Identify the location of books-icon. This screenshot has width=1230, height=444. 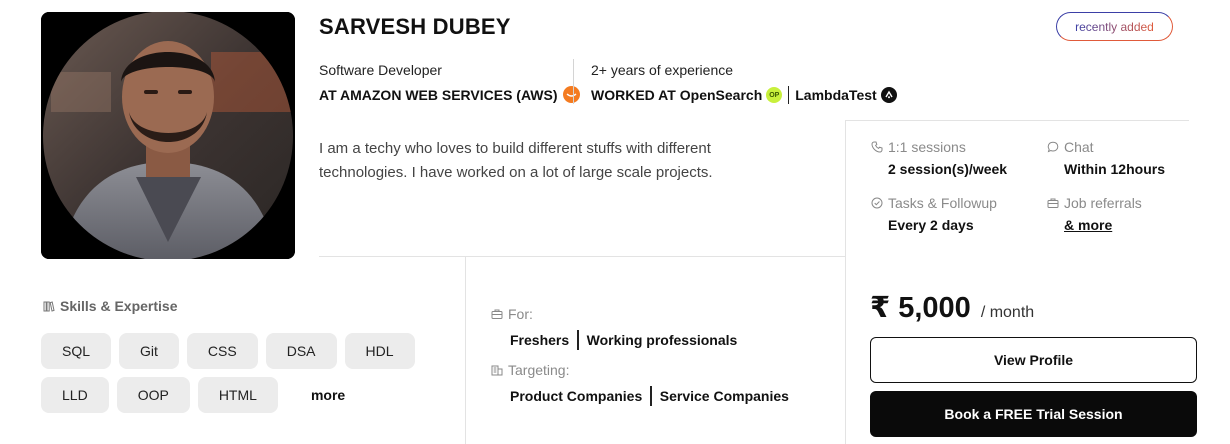
(49, 306).